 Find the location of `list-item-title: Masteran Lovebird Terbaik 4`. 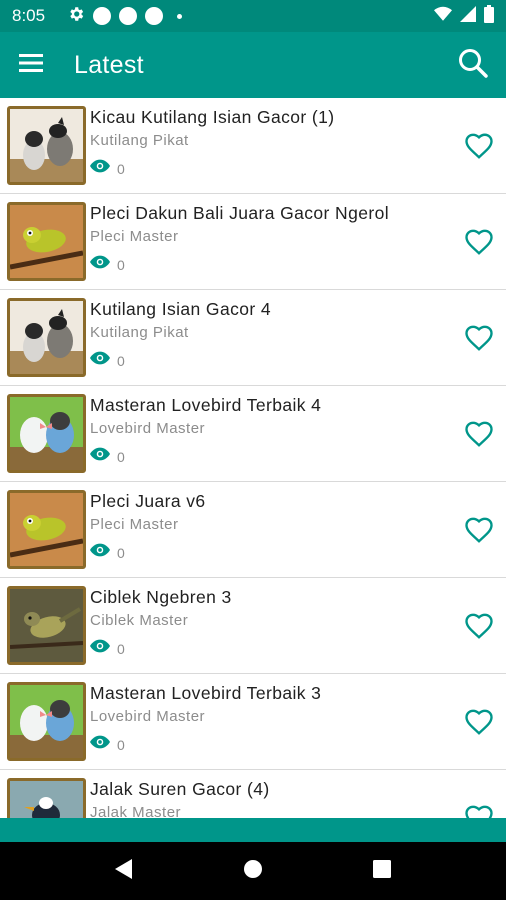

list-item-title: Masteran Lovebird Terbaik 4 is located at coordinates (206, 405).